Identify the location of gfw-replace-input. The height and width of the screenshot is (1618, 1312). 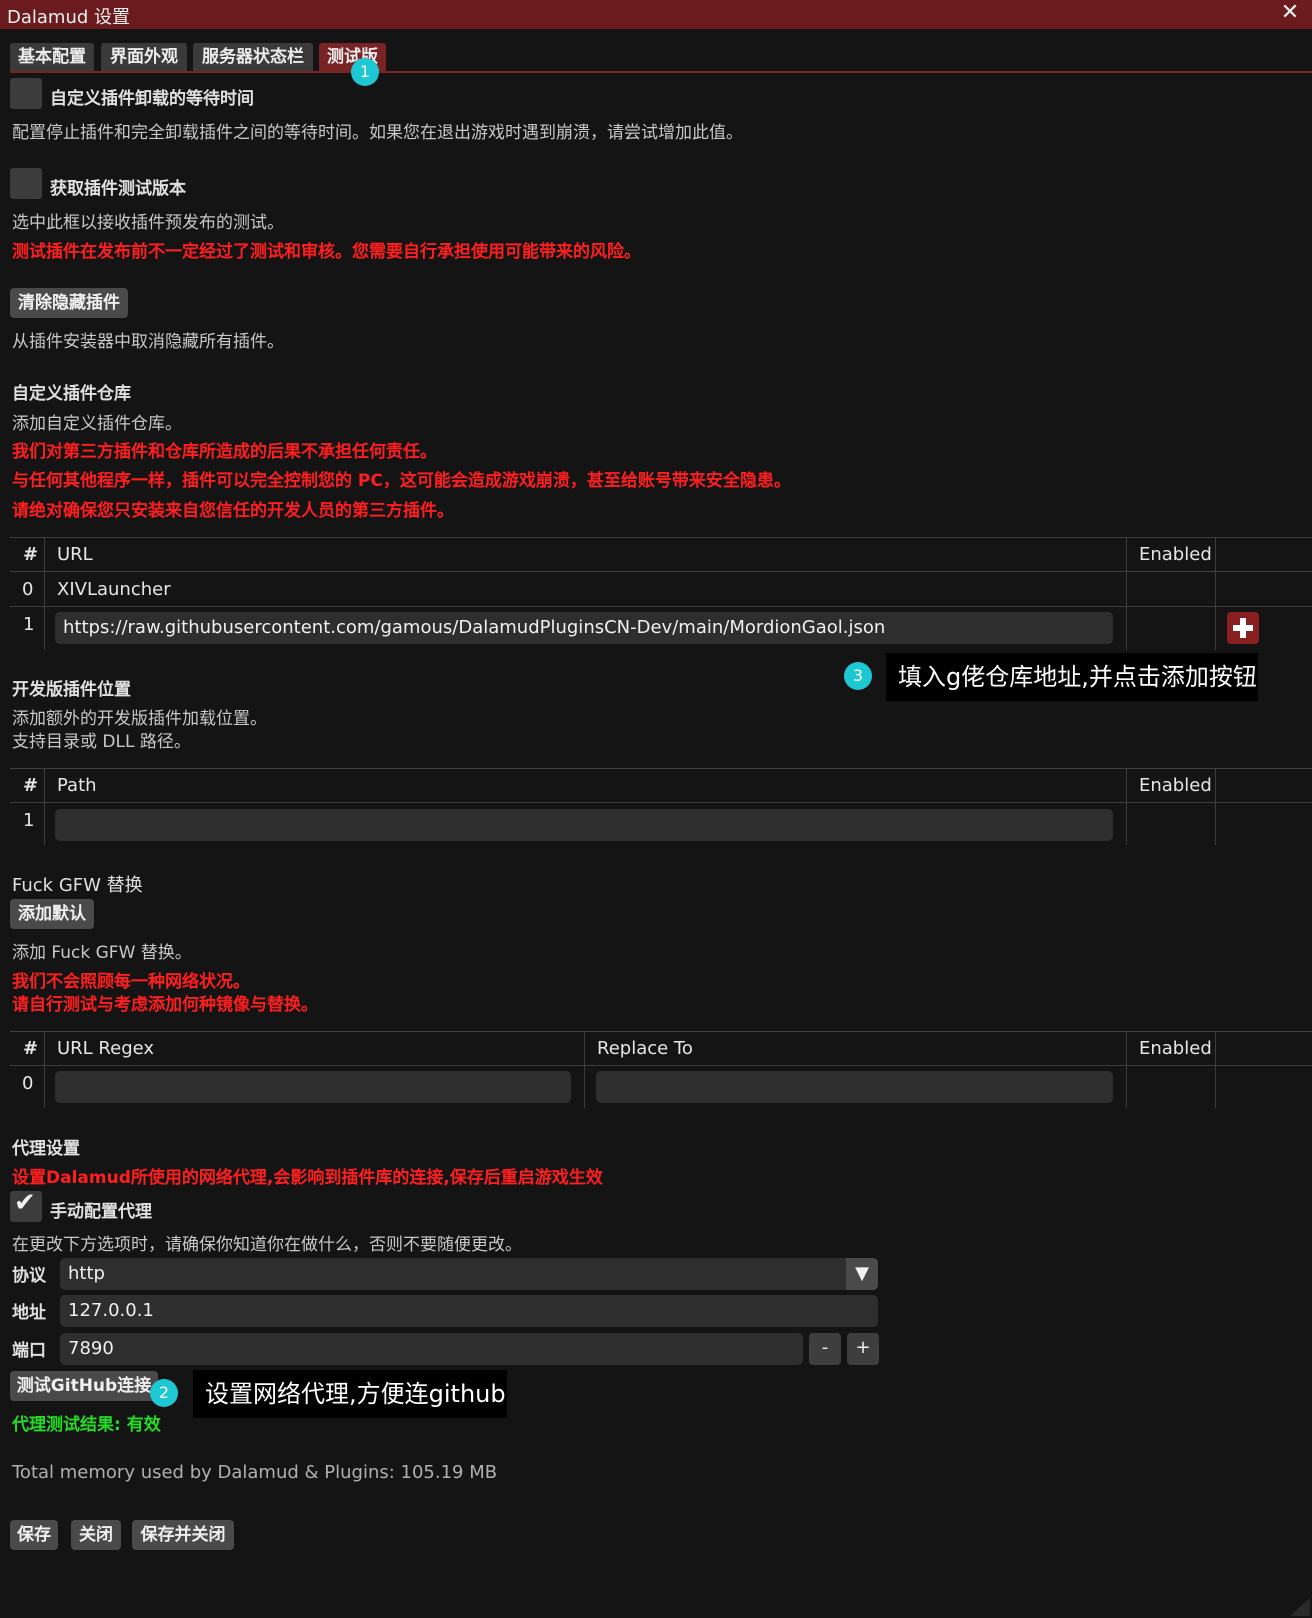
(854, 1087).